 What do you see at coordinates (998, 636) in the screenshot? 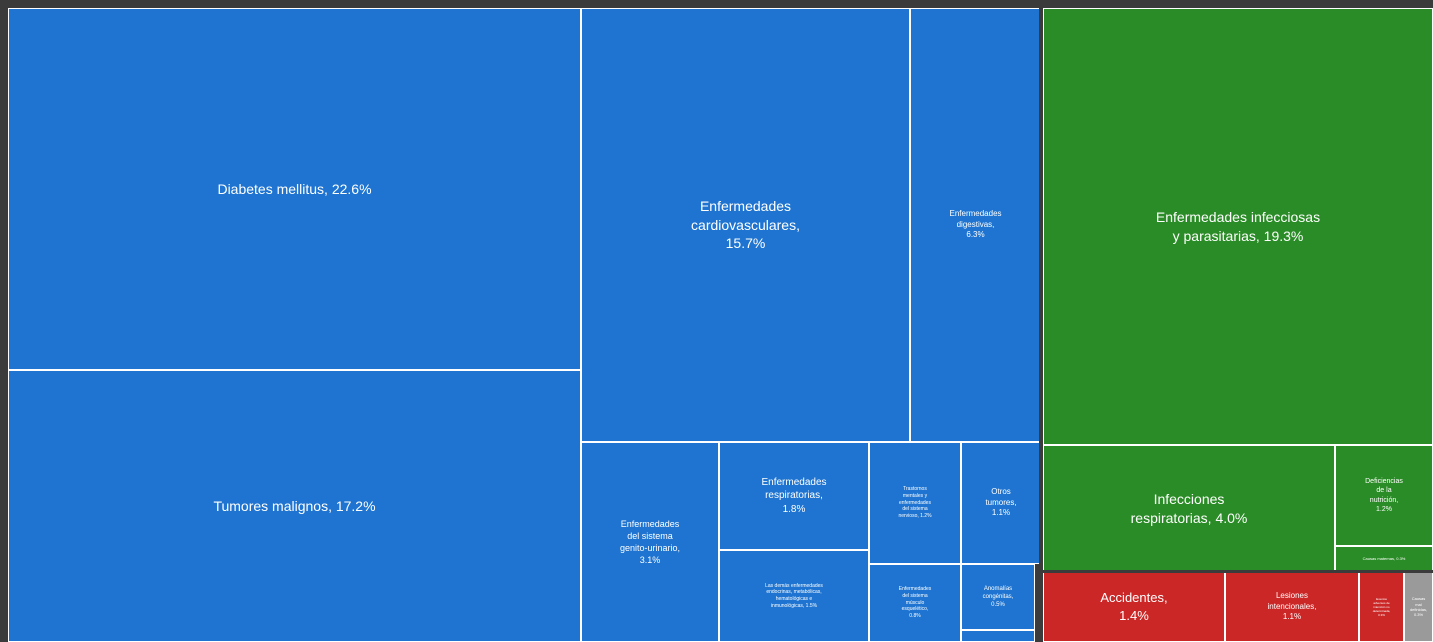
I see `treemap-cell-otras-mini` at bounding box center [998, 636].